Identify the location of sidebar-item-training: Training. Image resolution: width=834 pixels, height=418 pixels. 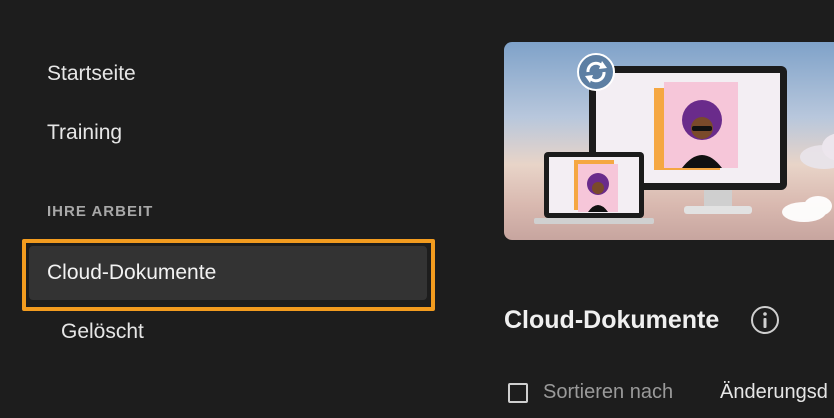
(84, 133).